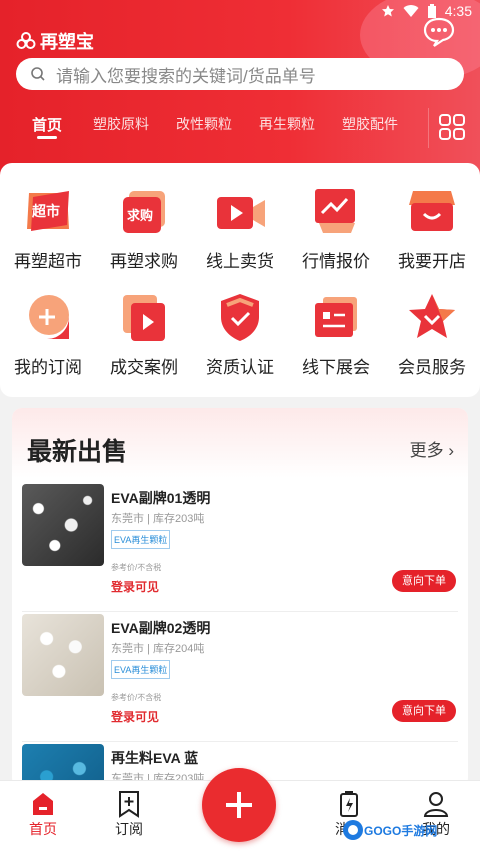 The height and width of the screenshot is (853, 480). I want to click on purchase-request-icon: 求购, so click(144, 212).